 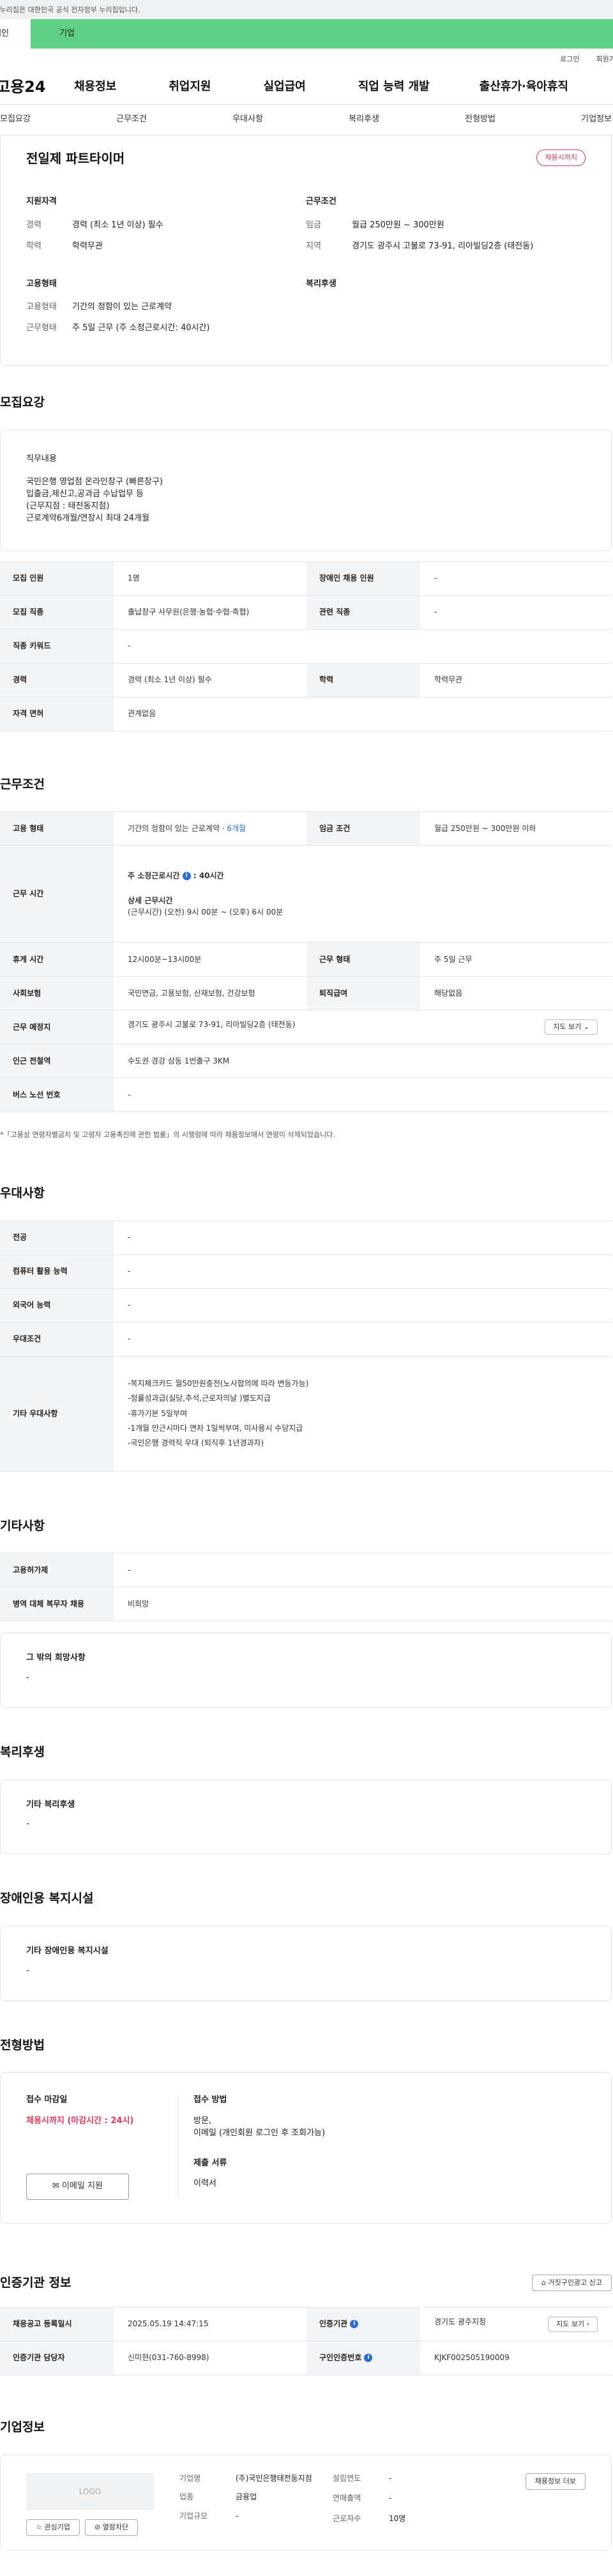 I want to click on company-kv: 기업명 (주)국민은행태전동지점, so click(x=256, y=2478).